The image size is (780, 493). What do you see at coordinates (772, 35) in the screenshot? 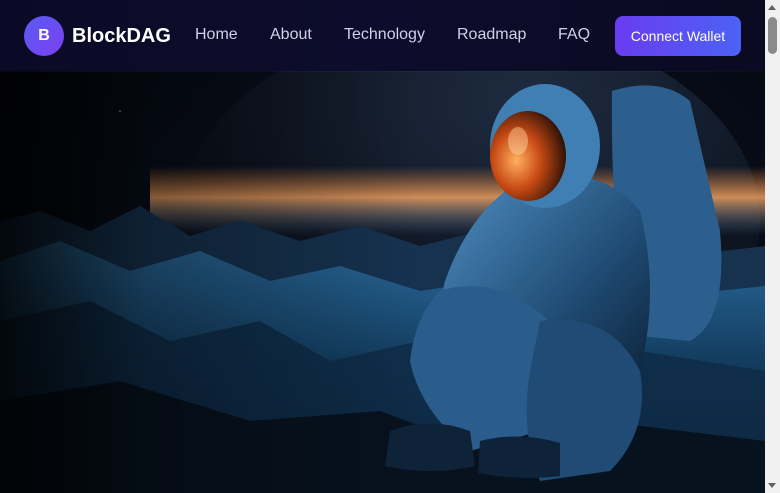
I see `scrollbar-thumb` at bounding box center [772, 35].